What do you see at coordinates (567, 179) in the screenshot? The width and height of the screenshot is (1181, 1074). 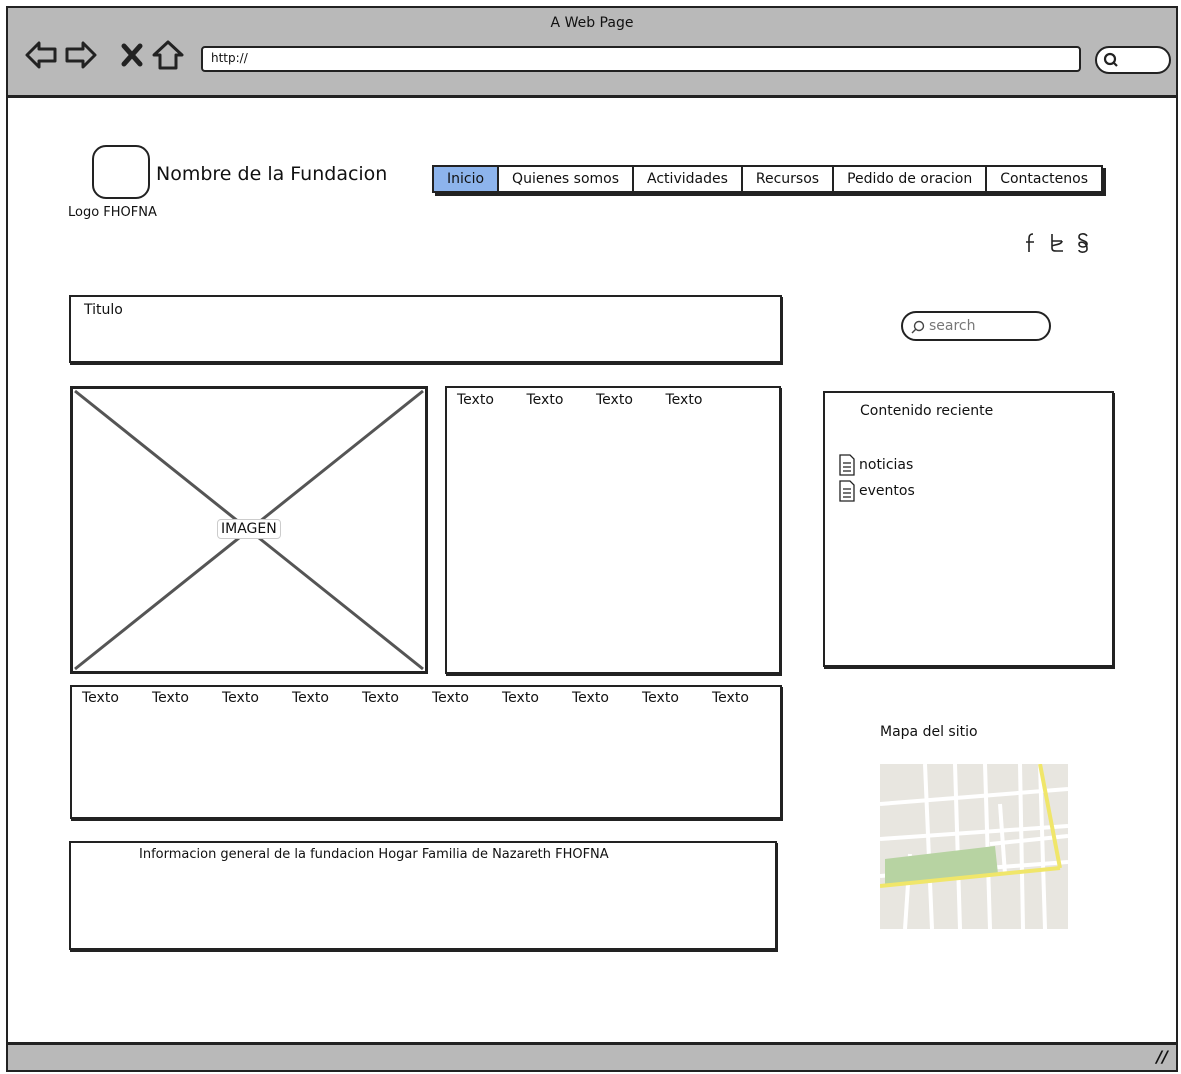 I see `menu-item-quienes-somos: Quienes somos` at bounding box center [567, 179].